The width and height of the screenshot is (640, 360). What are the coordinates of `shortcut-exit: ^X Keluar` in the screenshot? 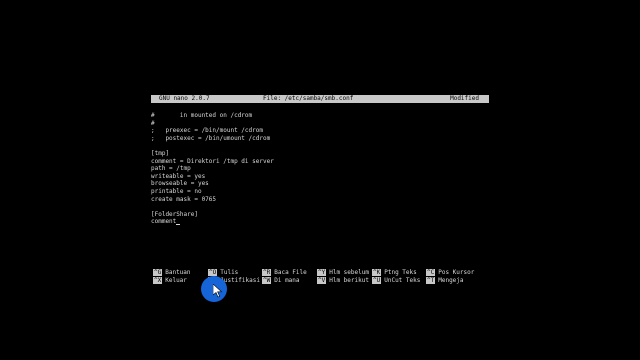 It's located at (170, 281).